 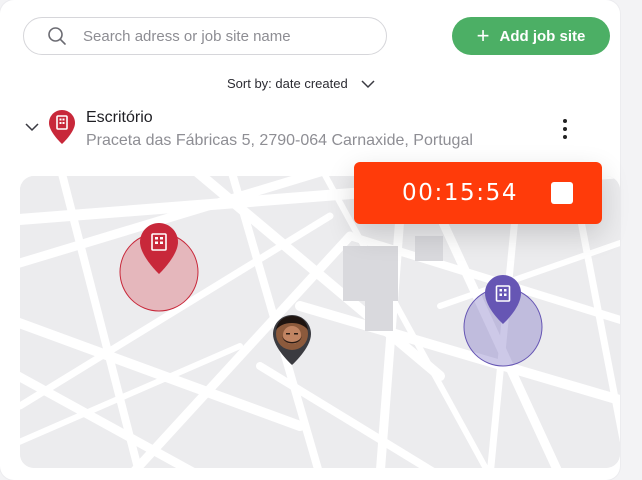 I want to click on search-icon, so click(x=57, y=36).